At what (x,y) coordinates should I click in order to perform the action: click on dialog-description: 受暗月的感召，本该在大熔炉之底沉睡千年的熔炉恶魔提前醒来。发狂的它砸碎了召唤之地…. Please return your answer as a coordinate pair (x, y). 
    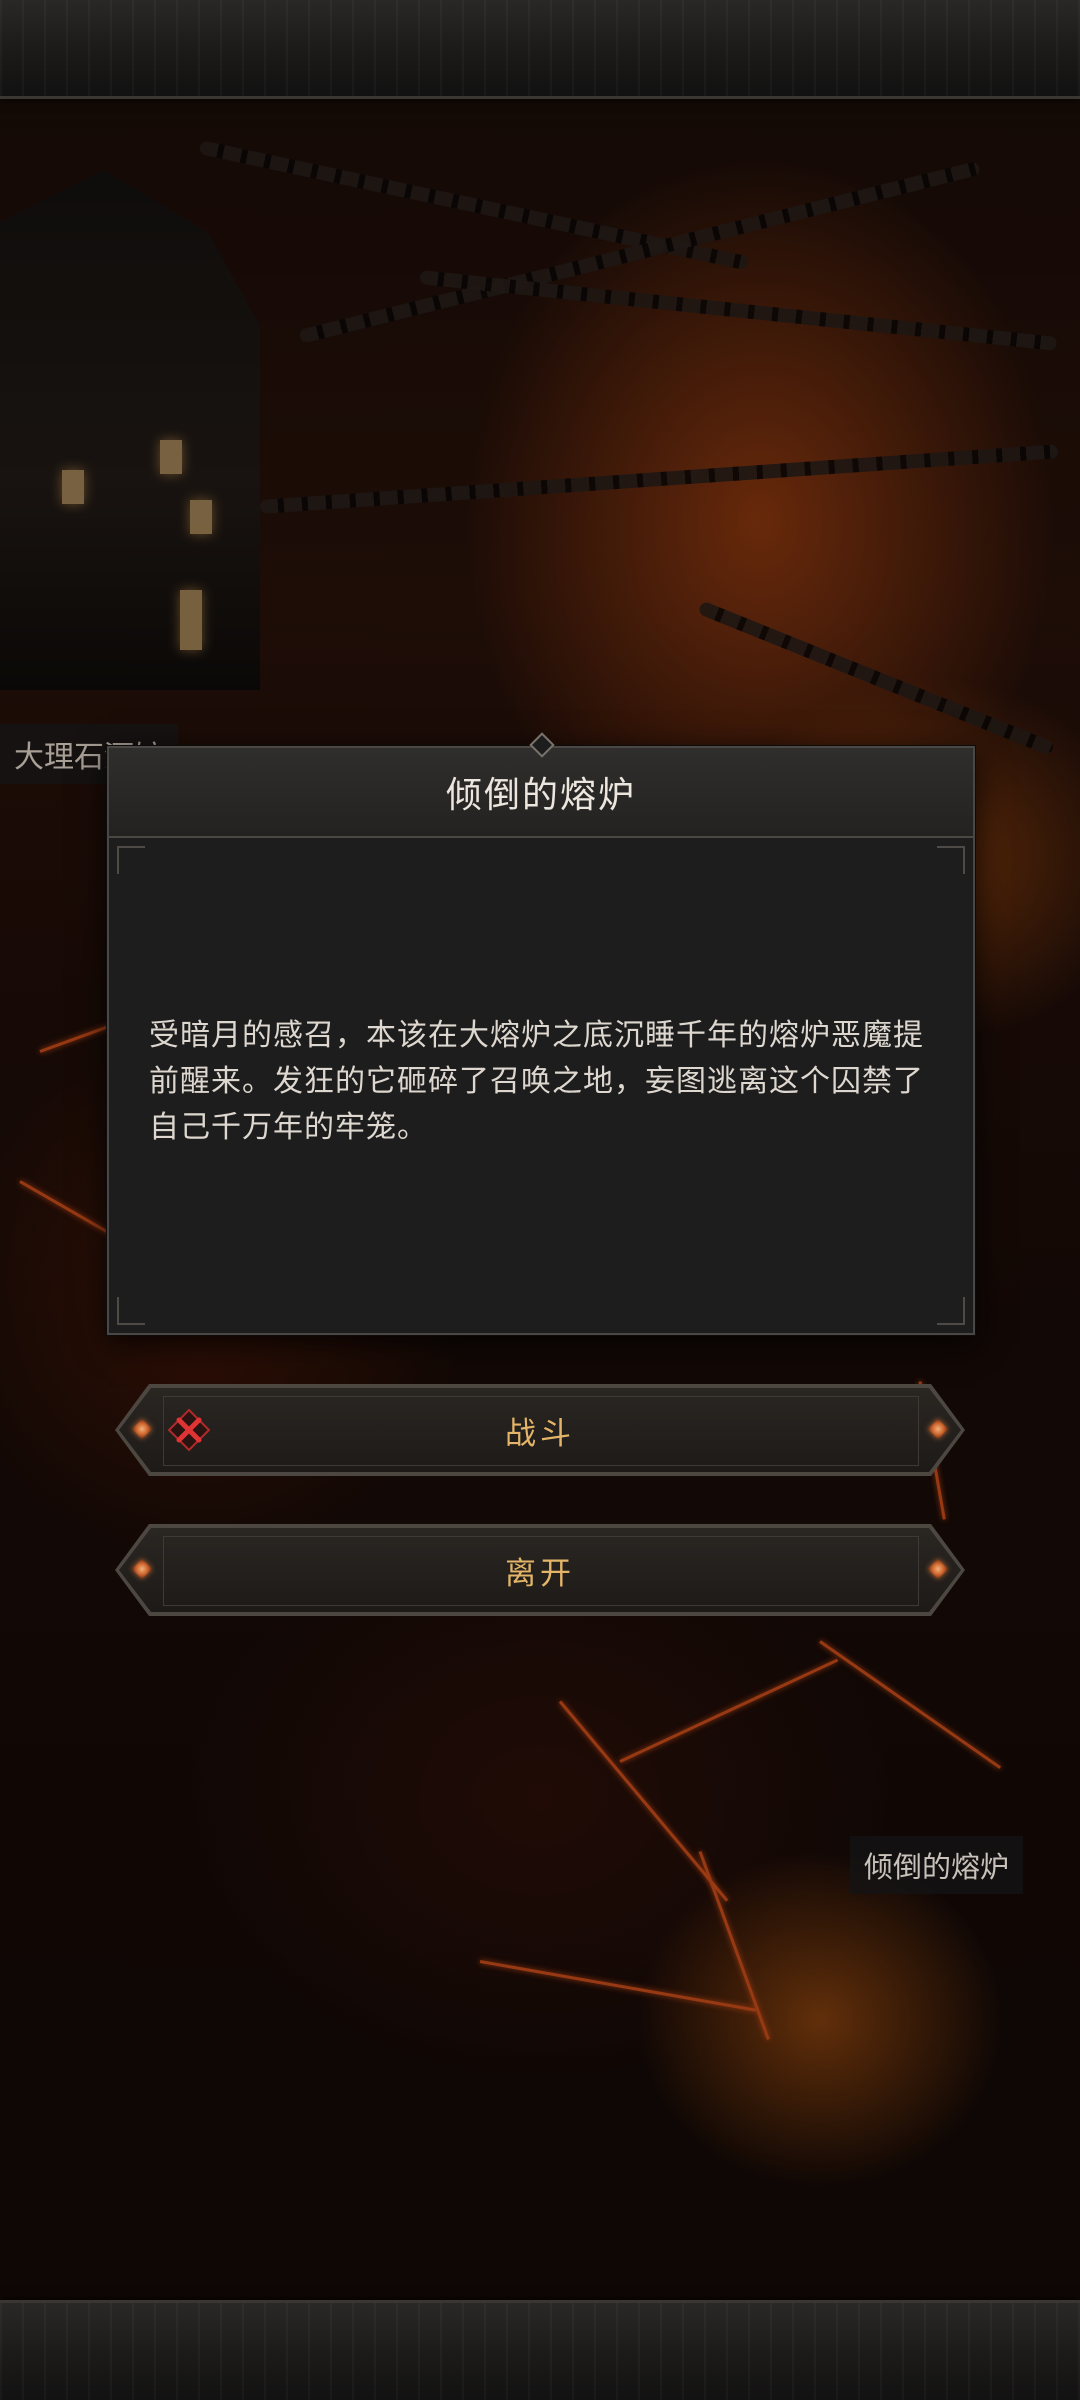
    Looking at the image, I should click on (536, 1081).